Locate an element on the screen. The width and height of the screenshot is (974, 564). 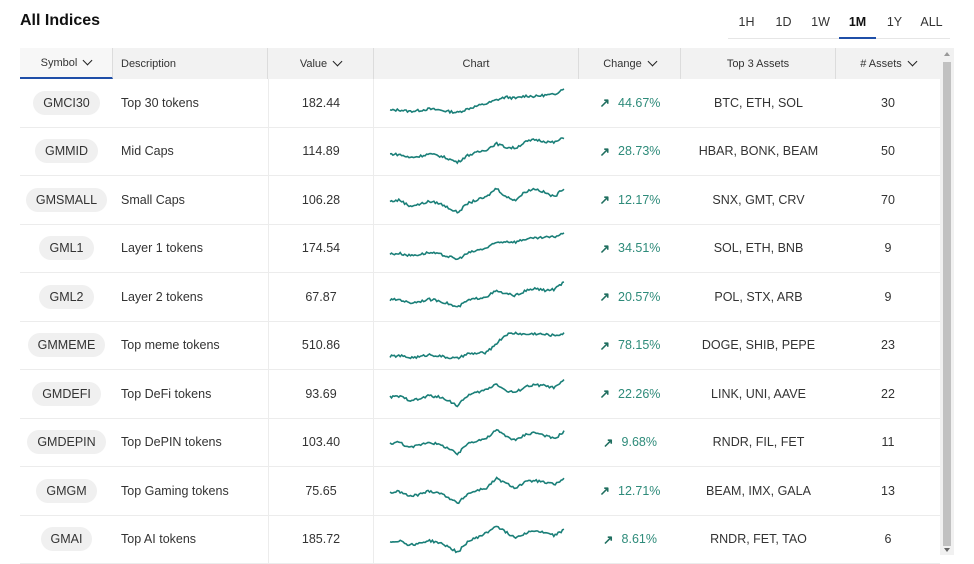
value-cell: 182.44 is located at coordinates (321, 103).